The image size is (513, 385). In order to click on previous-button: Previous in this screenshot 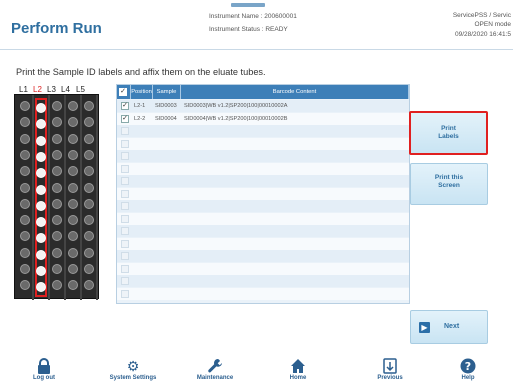, I will do `click(390, 367)`.